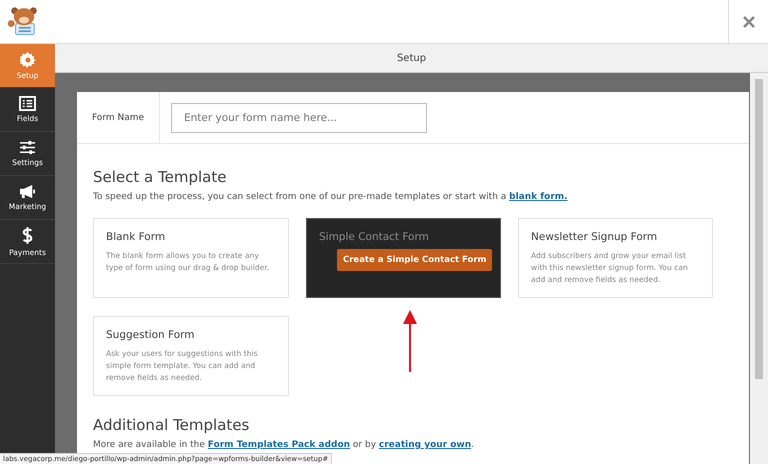 The image size is (768, 464). What do you see at coordinates (331, 197) in the screenshot?
I see `intro-text: To speed up the process, you can select from one of our pre-made templates or start with a blank form.` at bounding box center [331, 197].